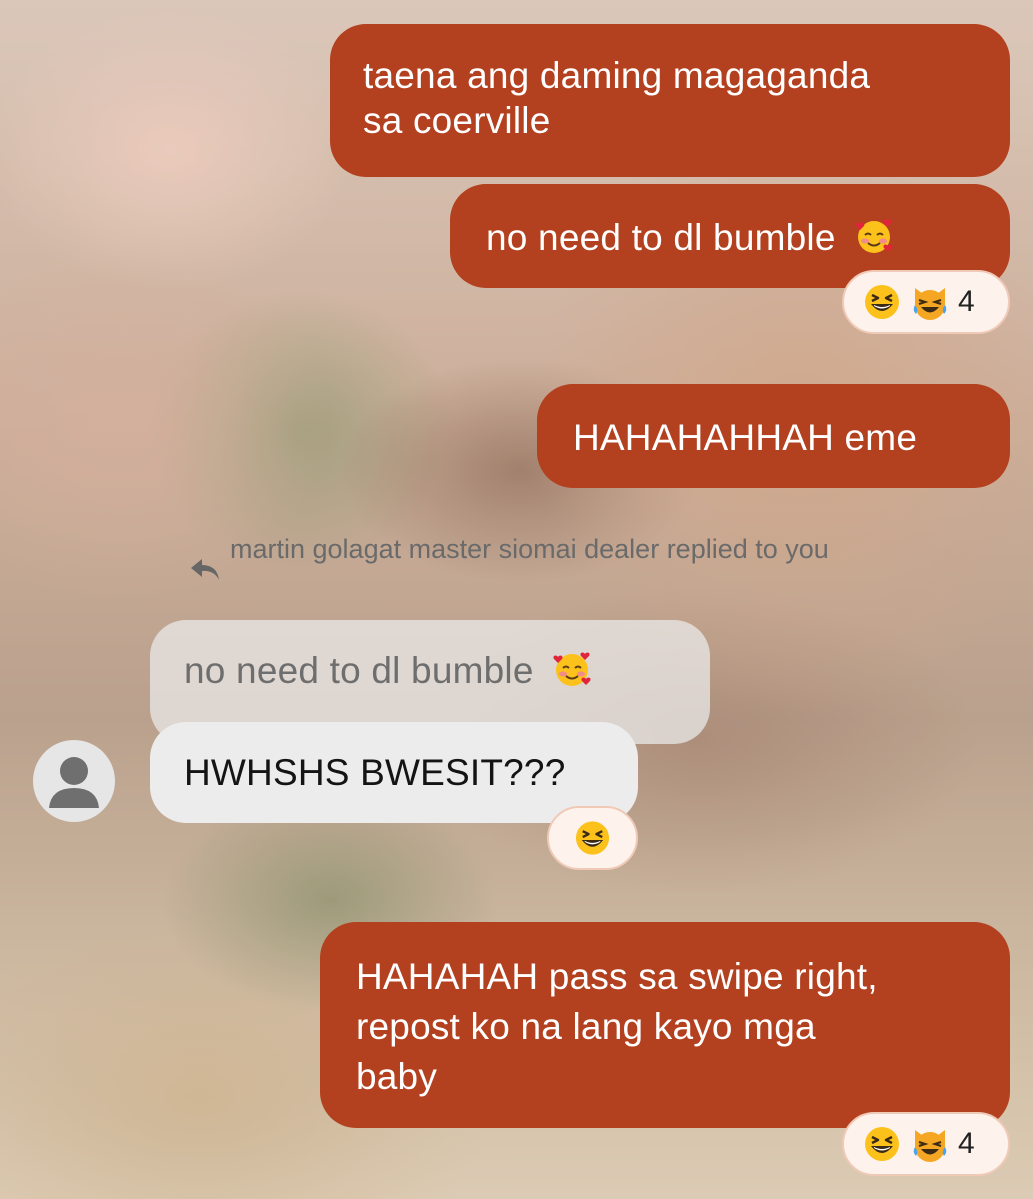 This screenshot has width=1033, height=1199. Describe the element at coordinates (205, 569) in the screenshot. I see `reply-arrow-icon` at that location.